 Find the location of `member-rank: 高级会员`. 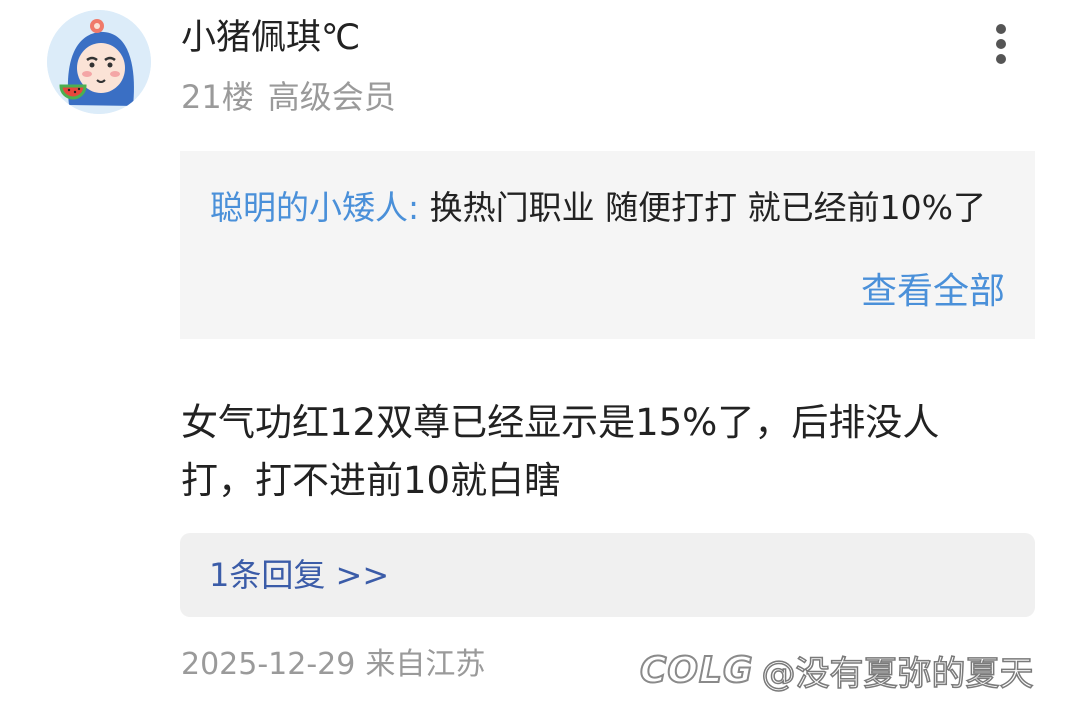

member-rank: 高级会员 is located at coordinates (331, 97).